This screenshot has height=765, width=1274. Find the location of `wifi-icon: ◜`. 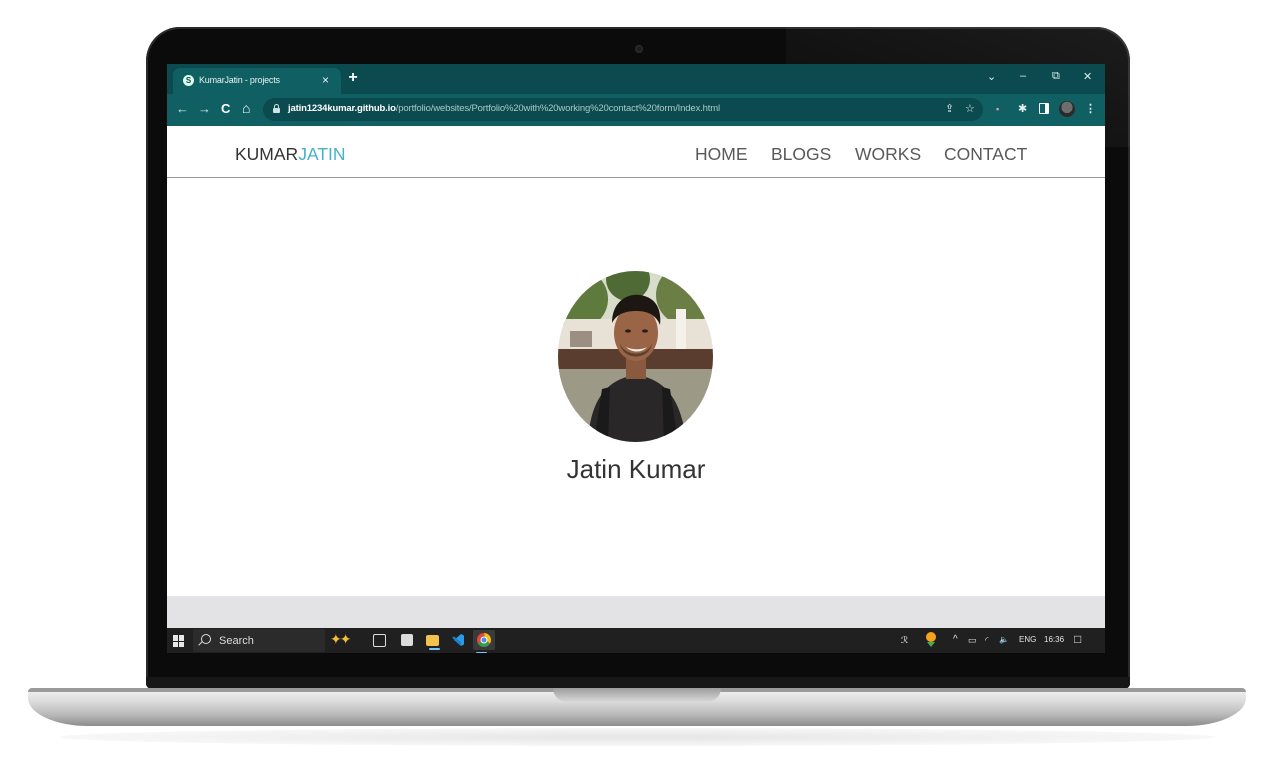

wifi-icon: ◜ is located at coordinates (987, 640).